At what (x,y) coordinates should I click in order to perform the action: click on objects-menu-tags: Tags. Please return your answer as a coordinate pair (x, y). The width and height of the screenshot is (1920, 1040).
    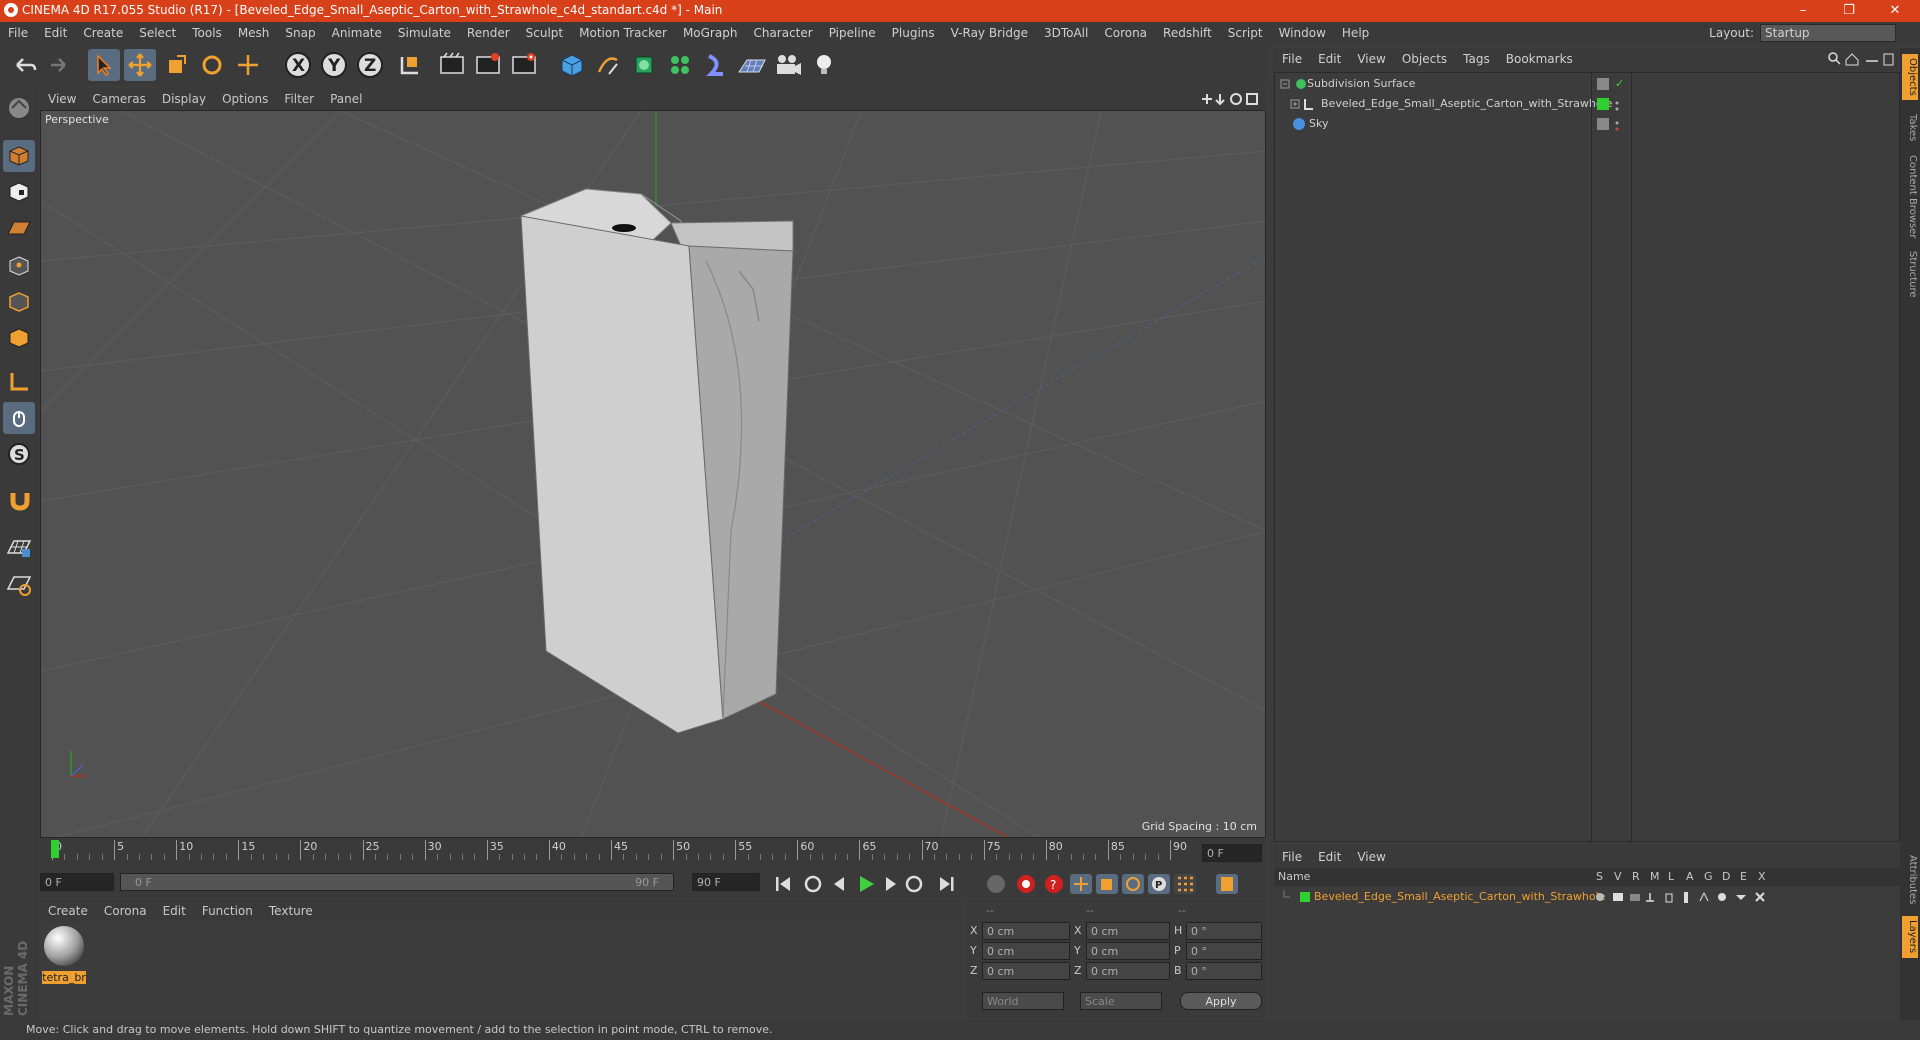
    Looking at the image, I should click on (1476, 59).